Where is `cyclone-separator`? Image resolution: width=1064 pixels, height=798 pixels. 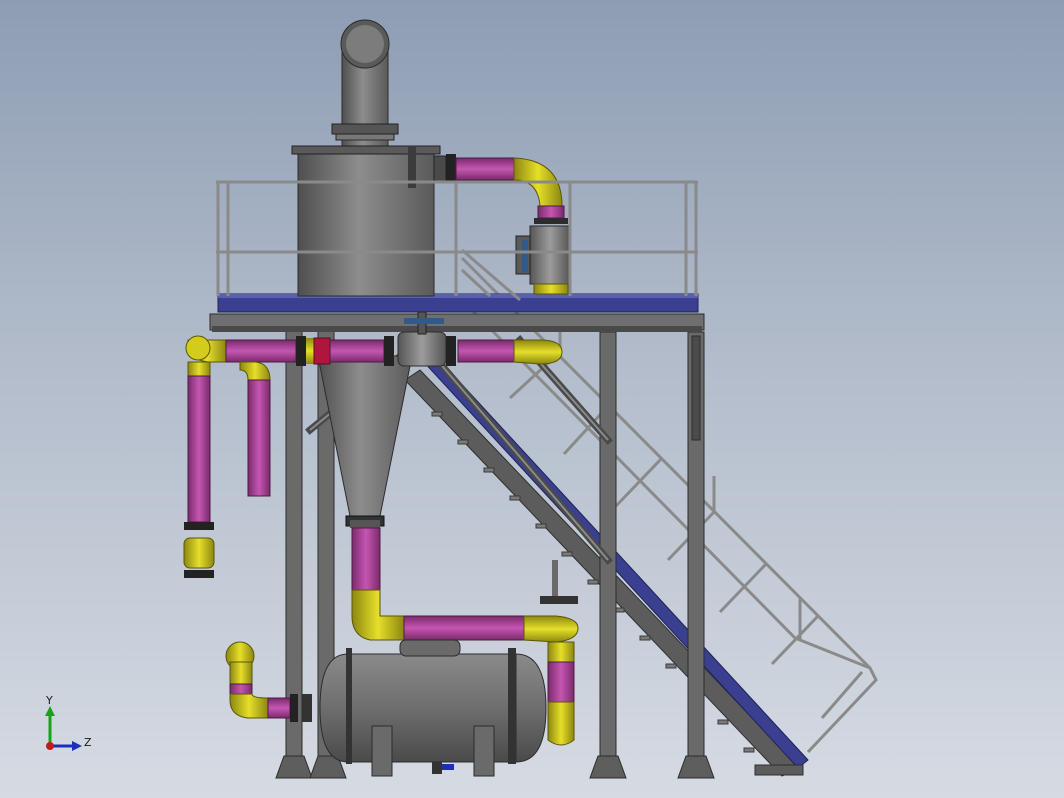 cyclone-separator is located at coordinates (366, 273).